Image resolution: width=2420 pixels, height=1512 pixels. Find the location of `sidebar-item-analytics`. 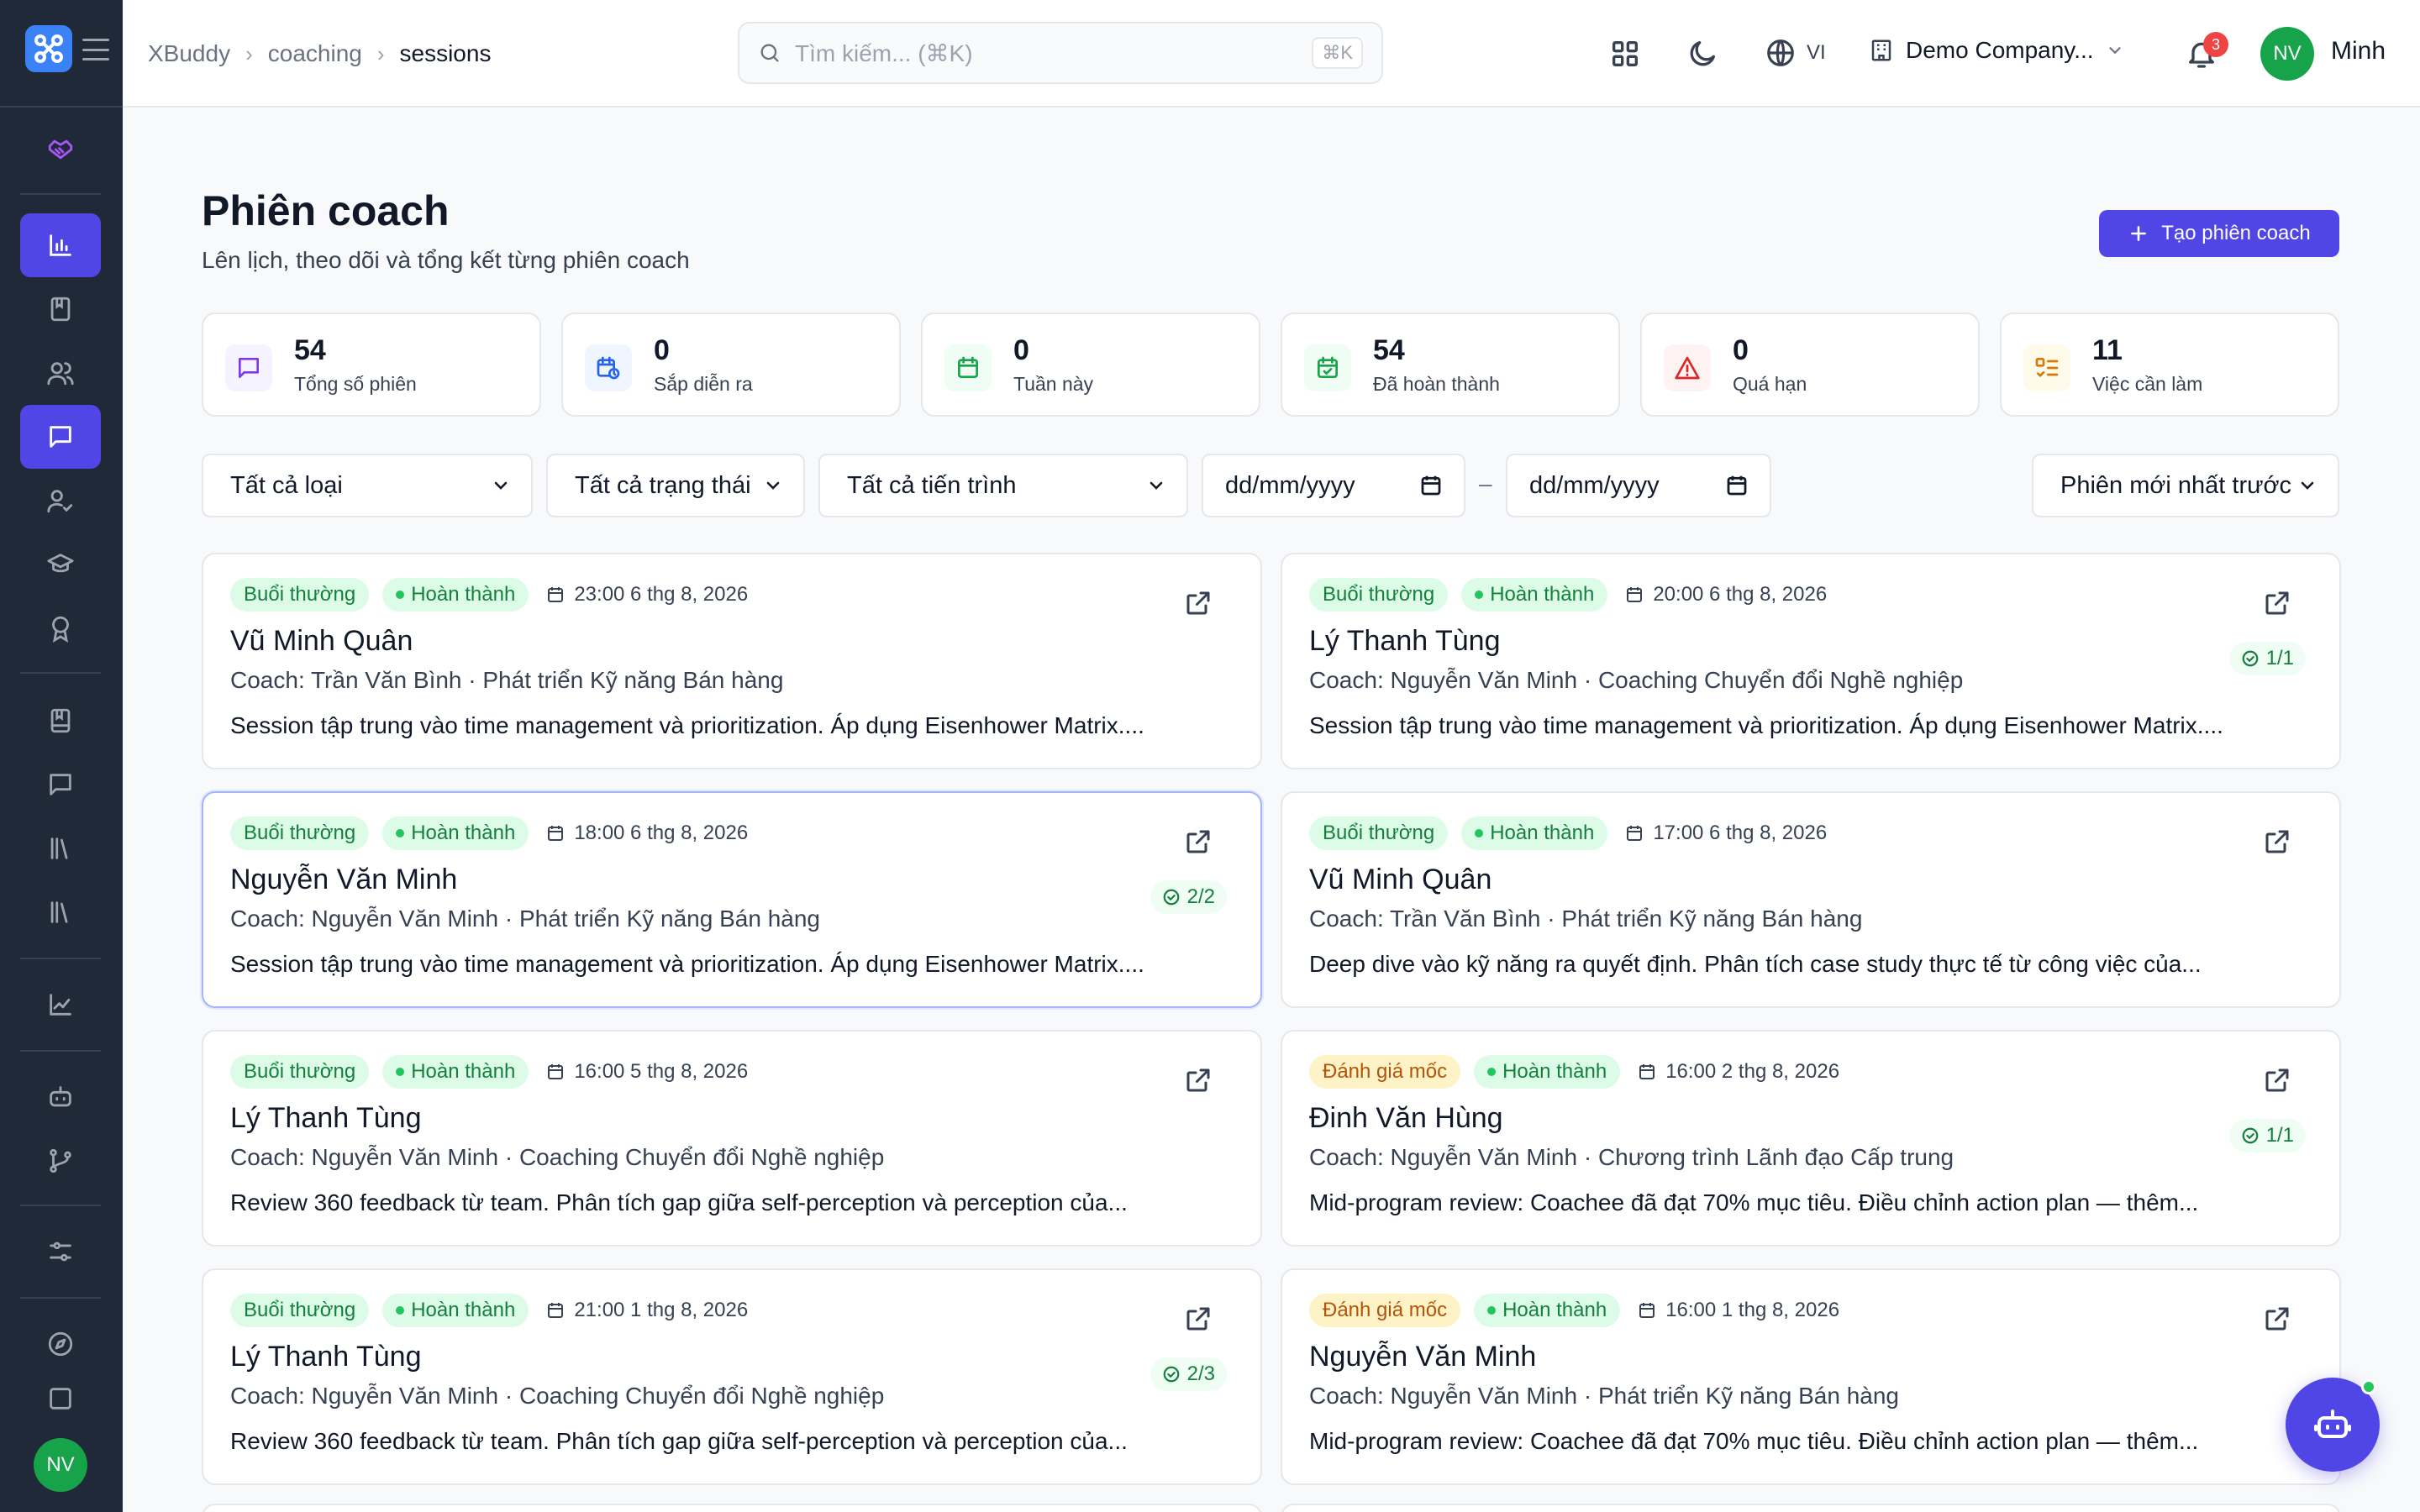

sidebar-item-analytics is located at coordinates (60, 1005).